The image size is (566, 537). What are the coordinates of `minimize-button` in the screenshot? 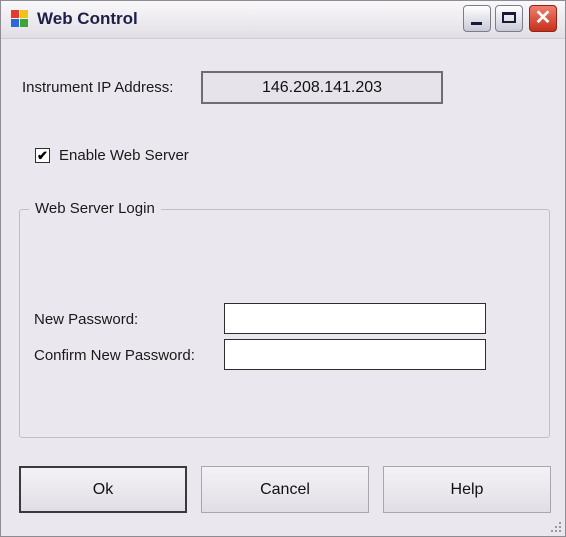 It's located at (477, 18).